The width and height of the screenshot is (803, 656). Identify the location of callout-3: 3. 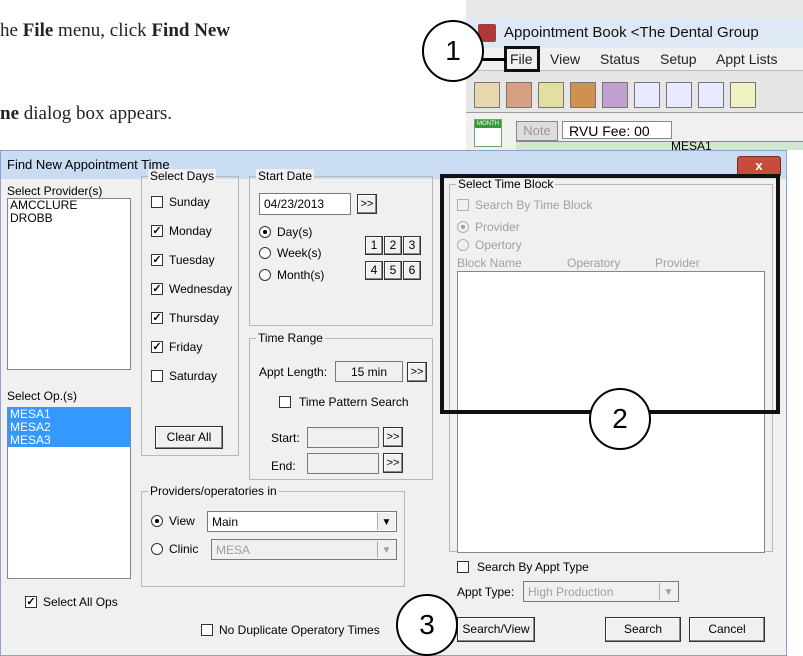
(427, 625).